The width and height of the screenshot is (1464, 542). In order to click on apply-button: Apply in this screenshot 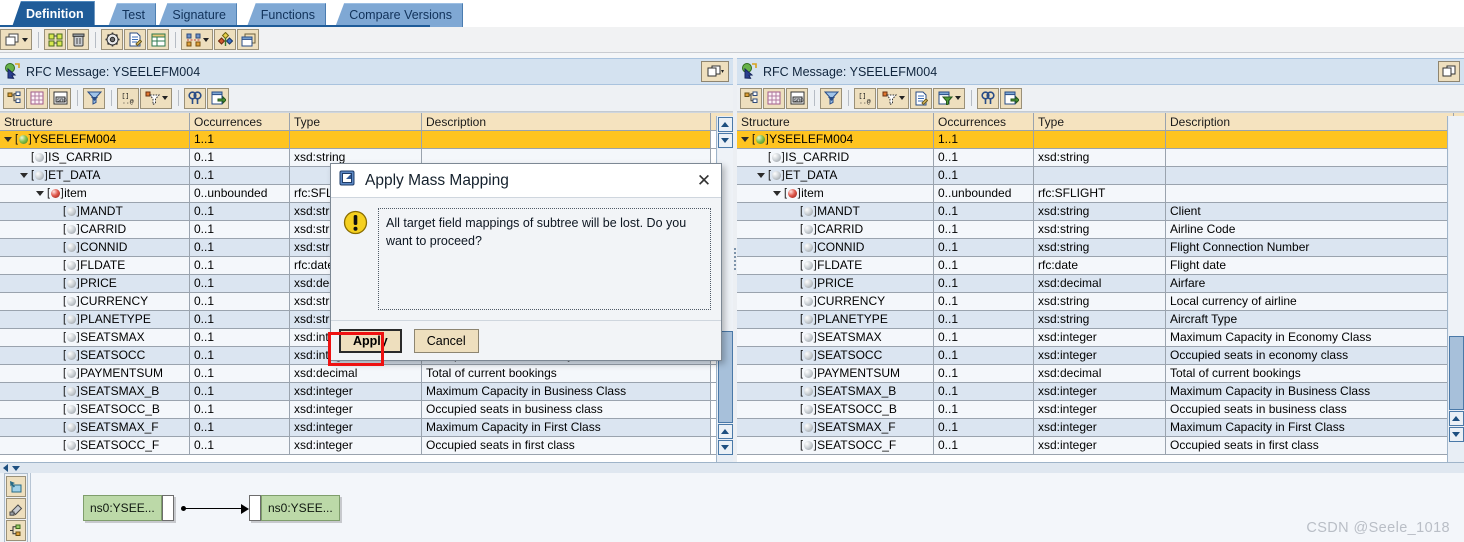, I will do `click(370, 340)`.